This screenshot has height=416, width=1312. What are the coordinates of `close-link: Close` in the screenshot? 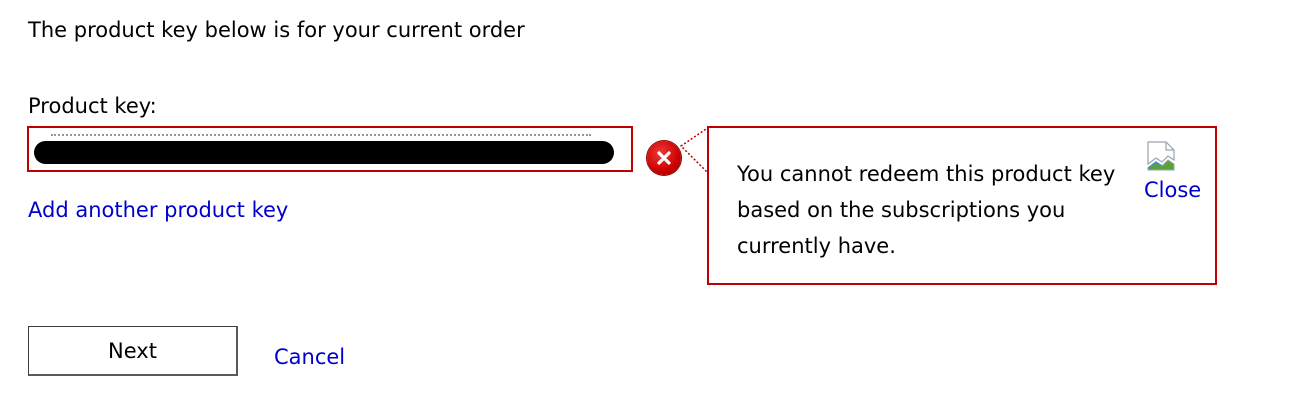 It's located at (1172, 190).